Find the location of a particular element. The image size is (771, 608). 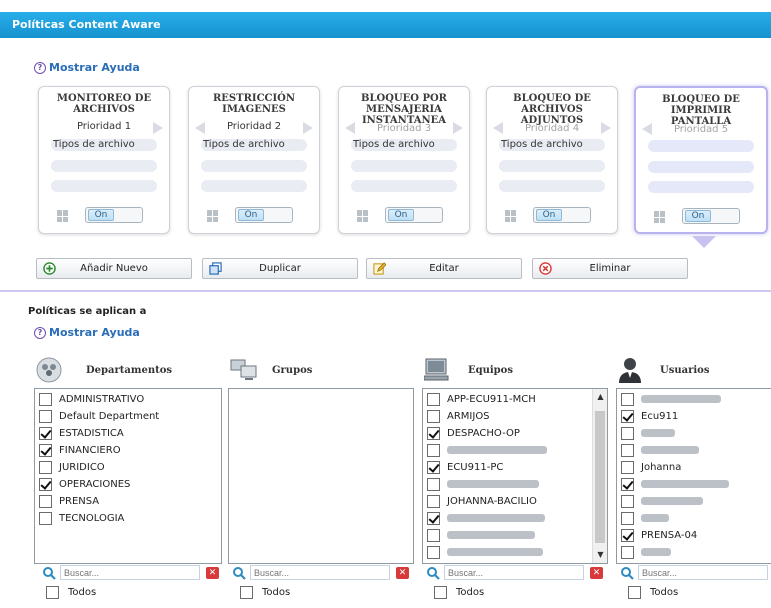

list-item: ARMIJOS is located at coordinates (458, 416).